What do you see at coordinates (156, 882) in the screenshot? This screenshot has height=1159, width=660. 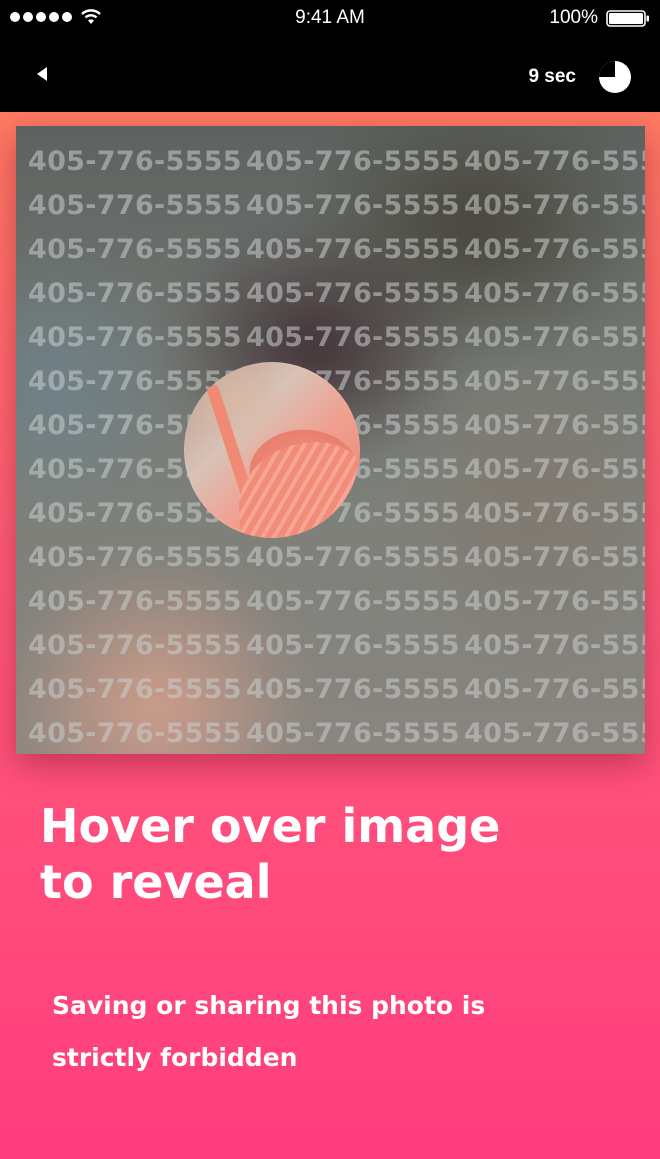 I see `hint-title-line: to reveal` at bounding box center [156, 882].